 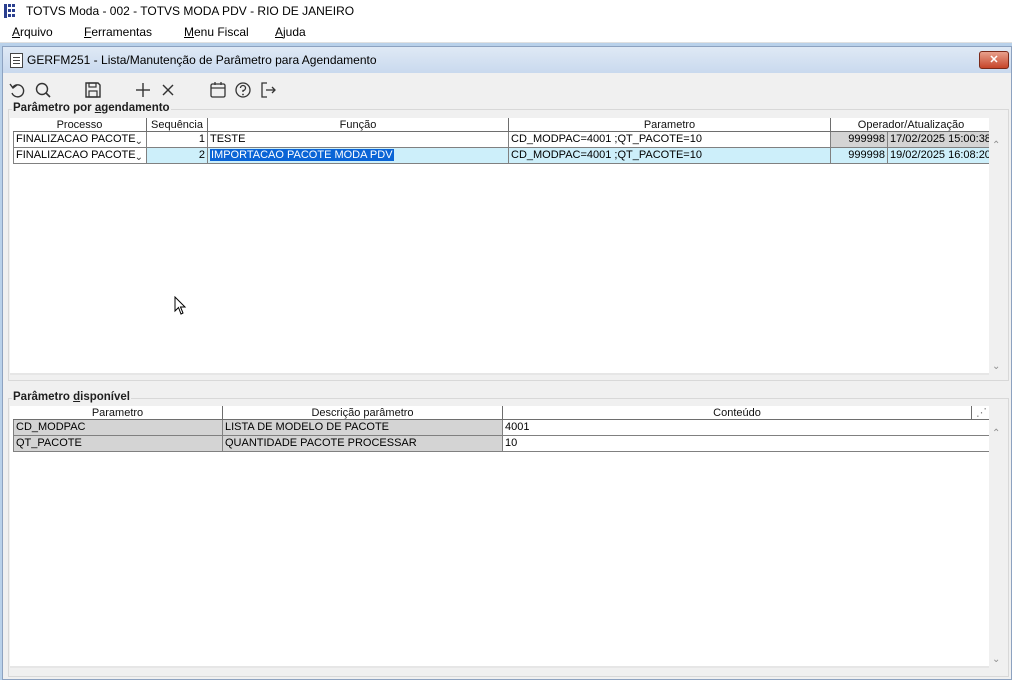 I want to click on funcao-cell-editing: IMPORTACAO PACOTE MODA PDV, so click(x=358, y=156).